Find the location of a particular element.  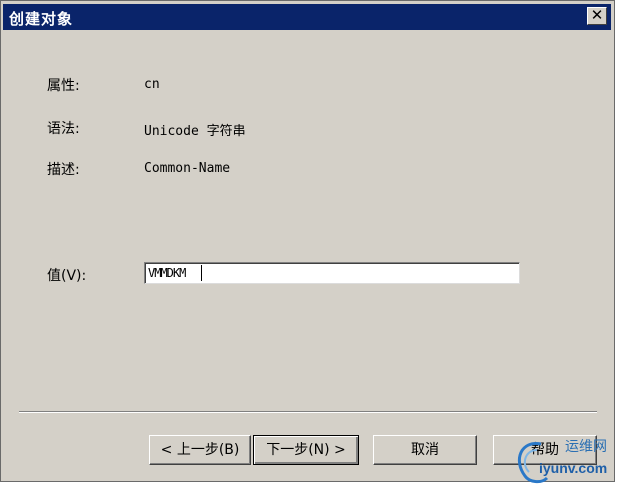

title-bar: 创建对象 ✕ is located at coordinates (307, 17).